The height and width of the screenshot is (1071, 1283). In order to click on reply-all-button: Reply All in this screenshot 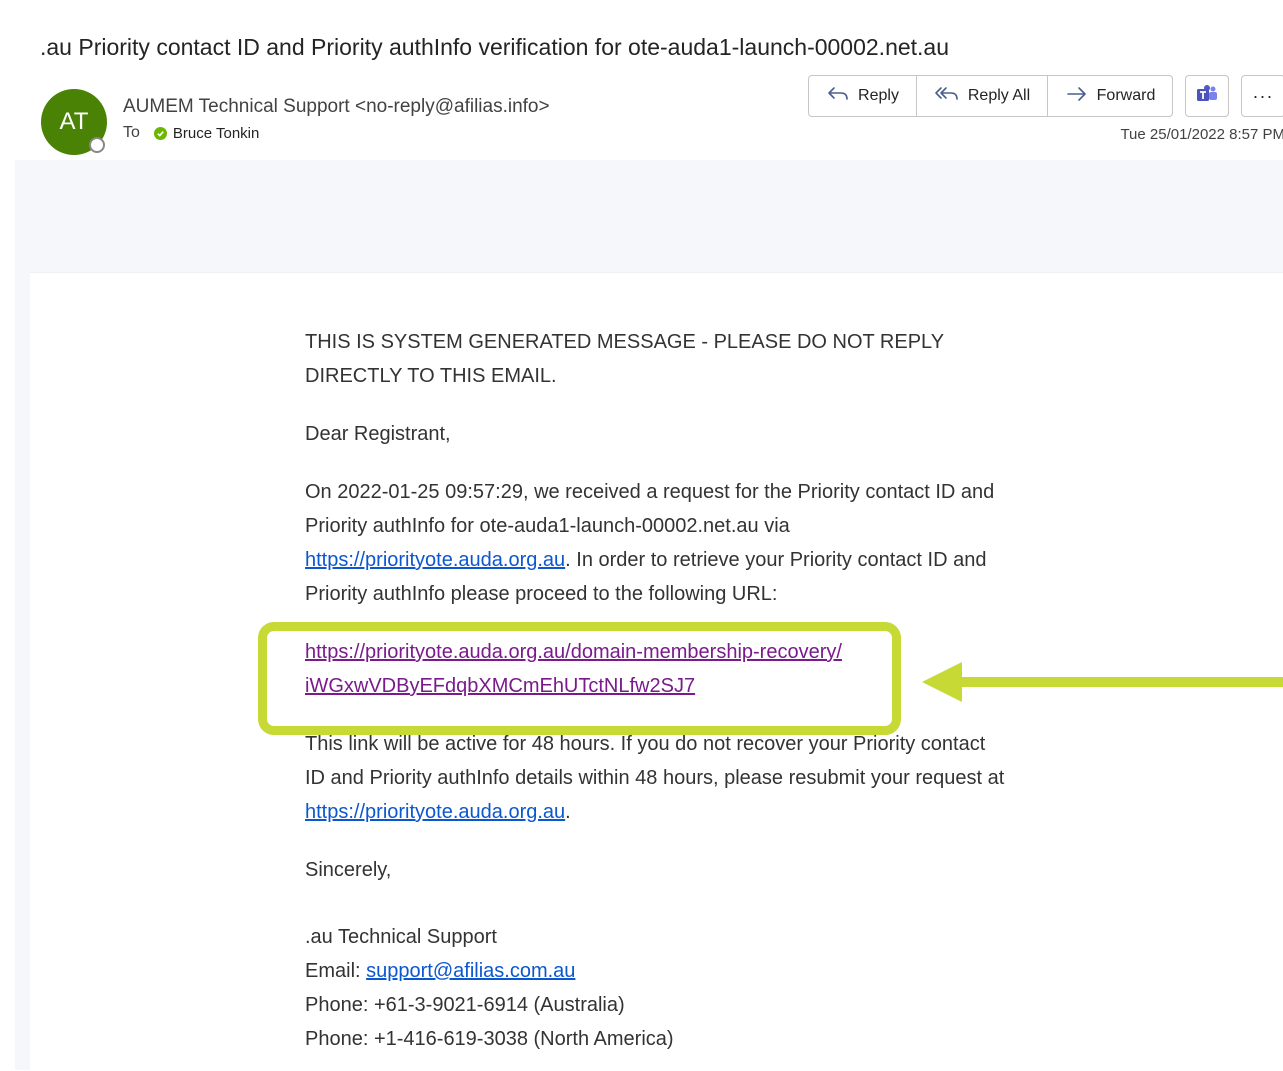, I will do `click(982, 96)`.